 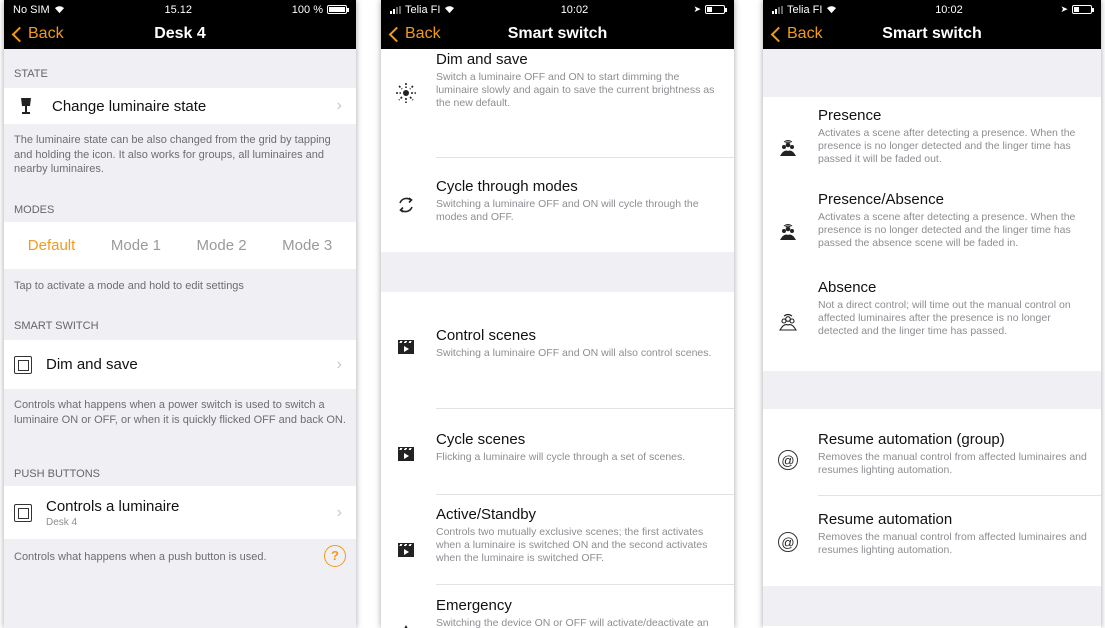 What do you see at coordinates (481, 439) in the screenshot?
I see `option-title: Cycle scenes` at bounding box center [481, 439].